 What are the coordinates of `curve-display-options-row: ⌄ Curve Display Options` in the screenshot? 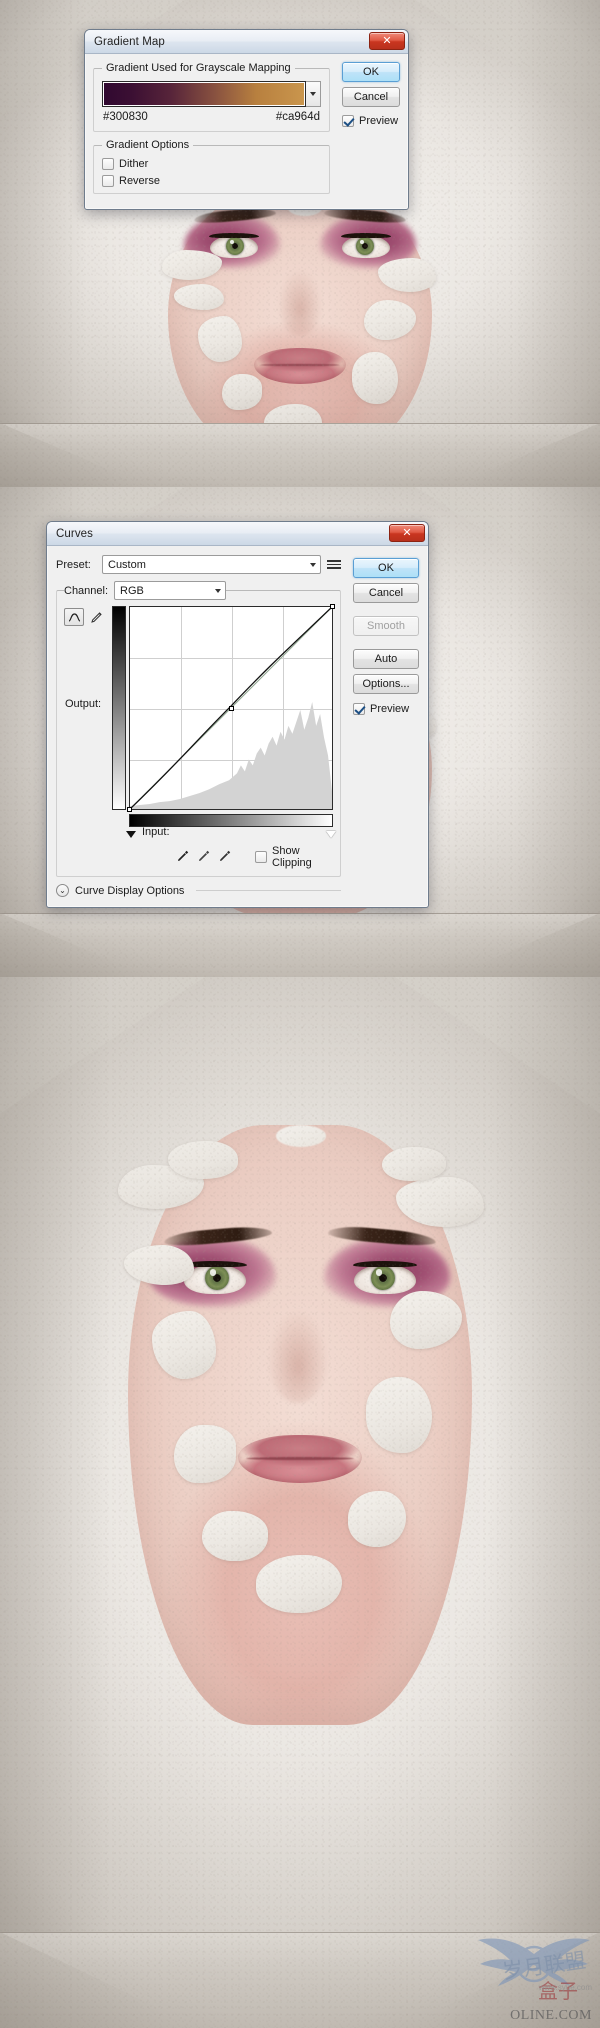 It's located at (198, 890).